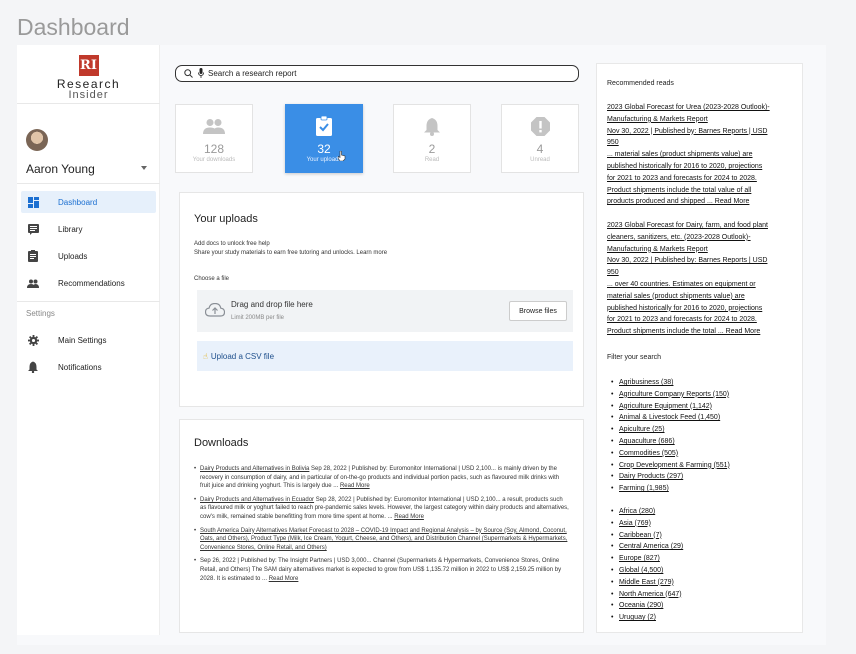 This screenshot has height=654, width=856. I want to click on stat-card-uploads: 32 Your uploads, so click(324, 138).